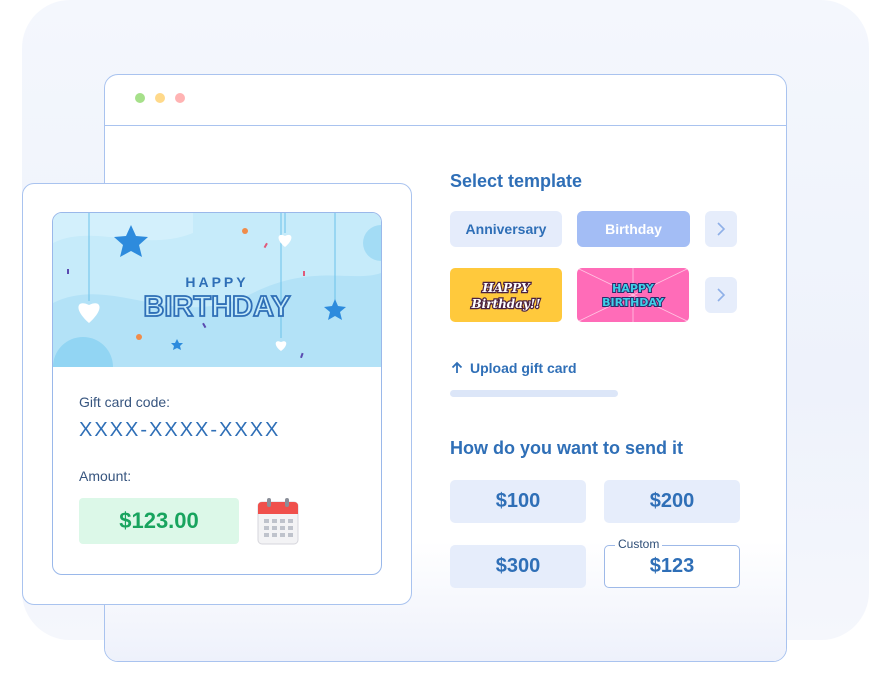 The width and height of the screenshot is (869, 678). I want to click on arrow-up-icon, so click(457, 367).